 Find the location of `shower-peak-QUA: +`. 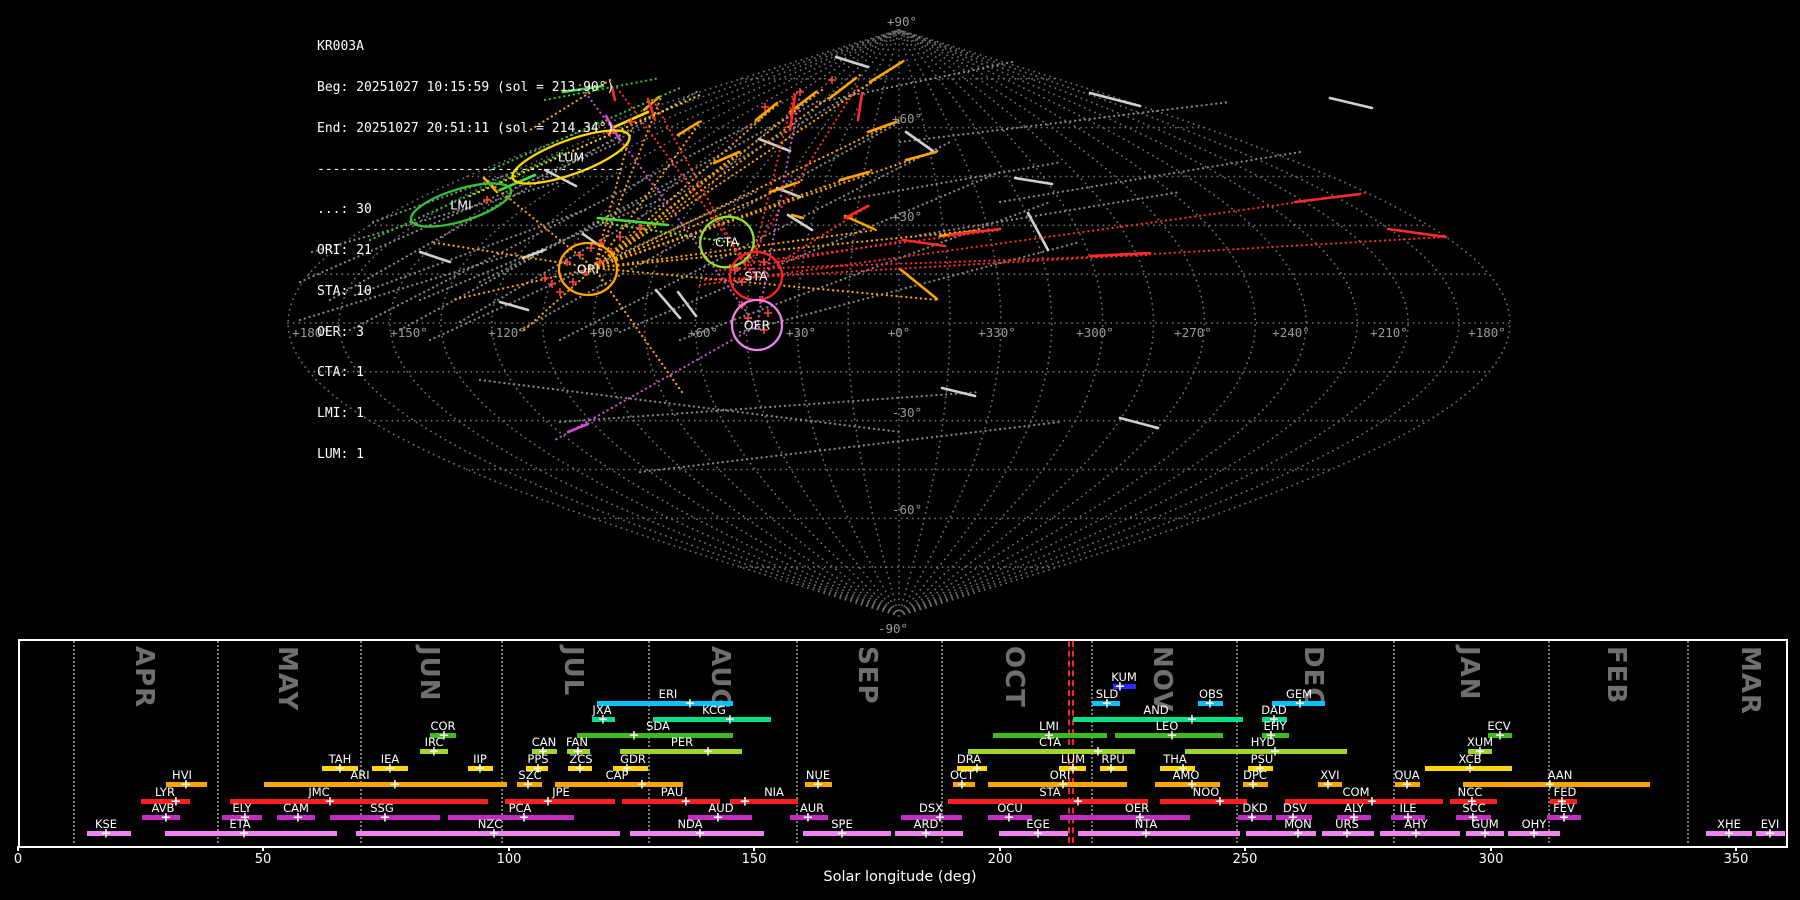

shower-peak-QUA: + is located at coordinates (1407, 784).